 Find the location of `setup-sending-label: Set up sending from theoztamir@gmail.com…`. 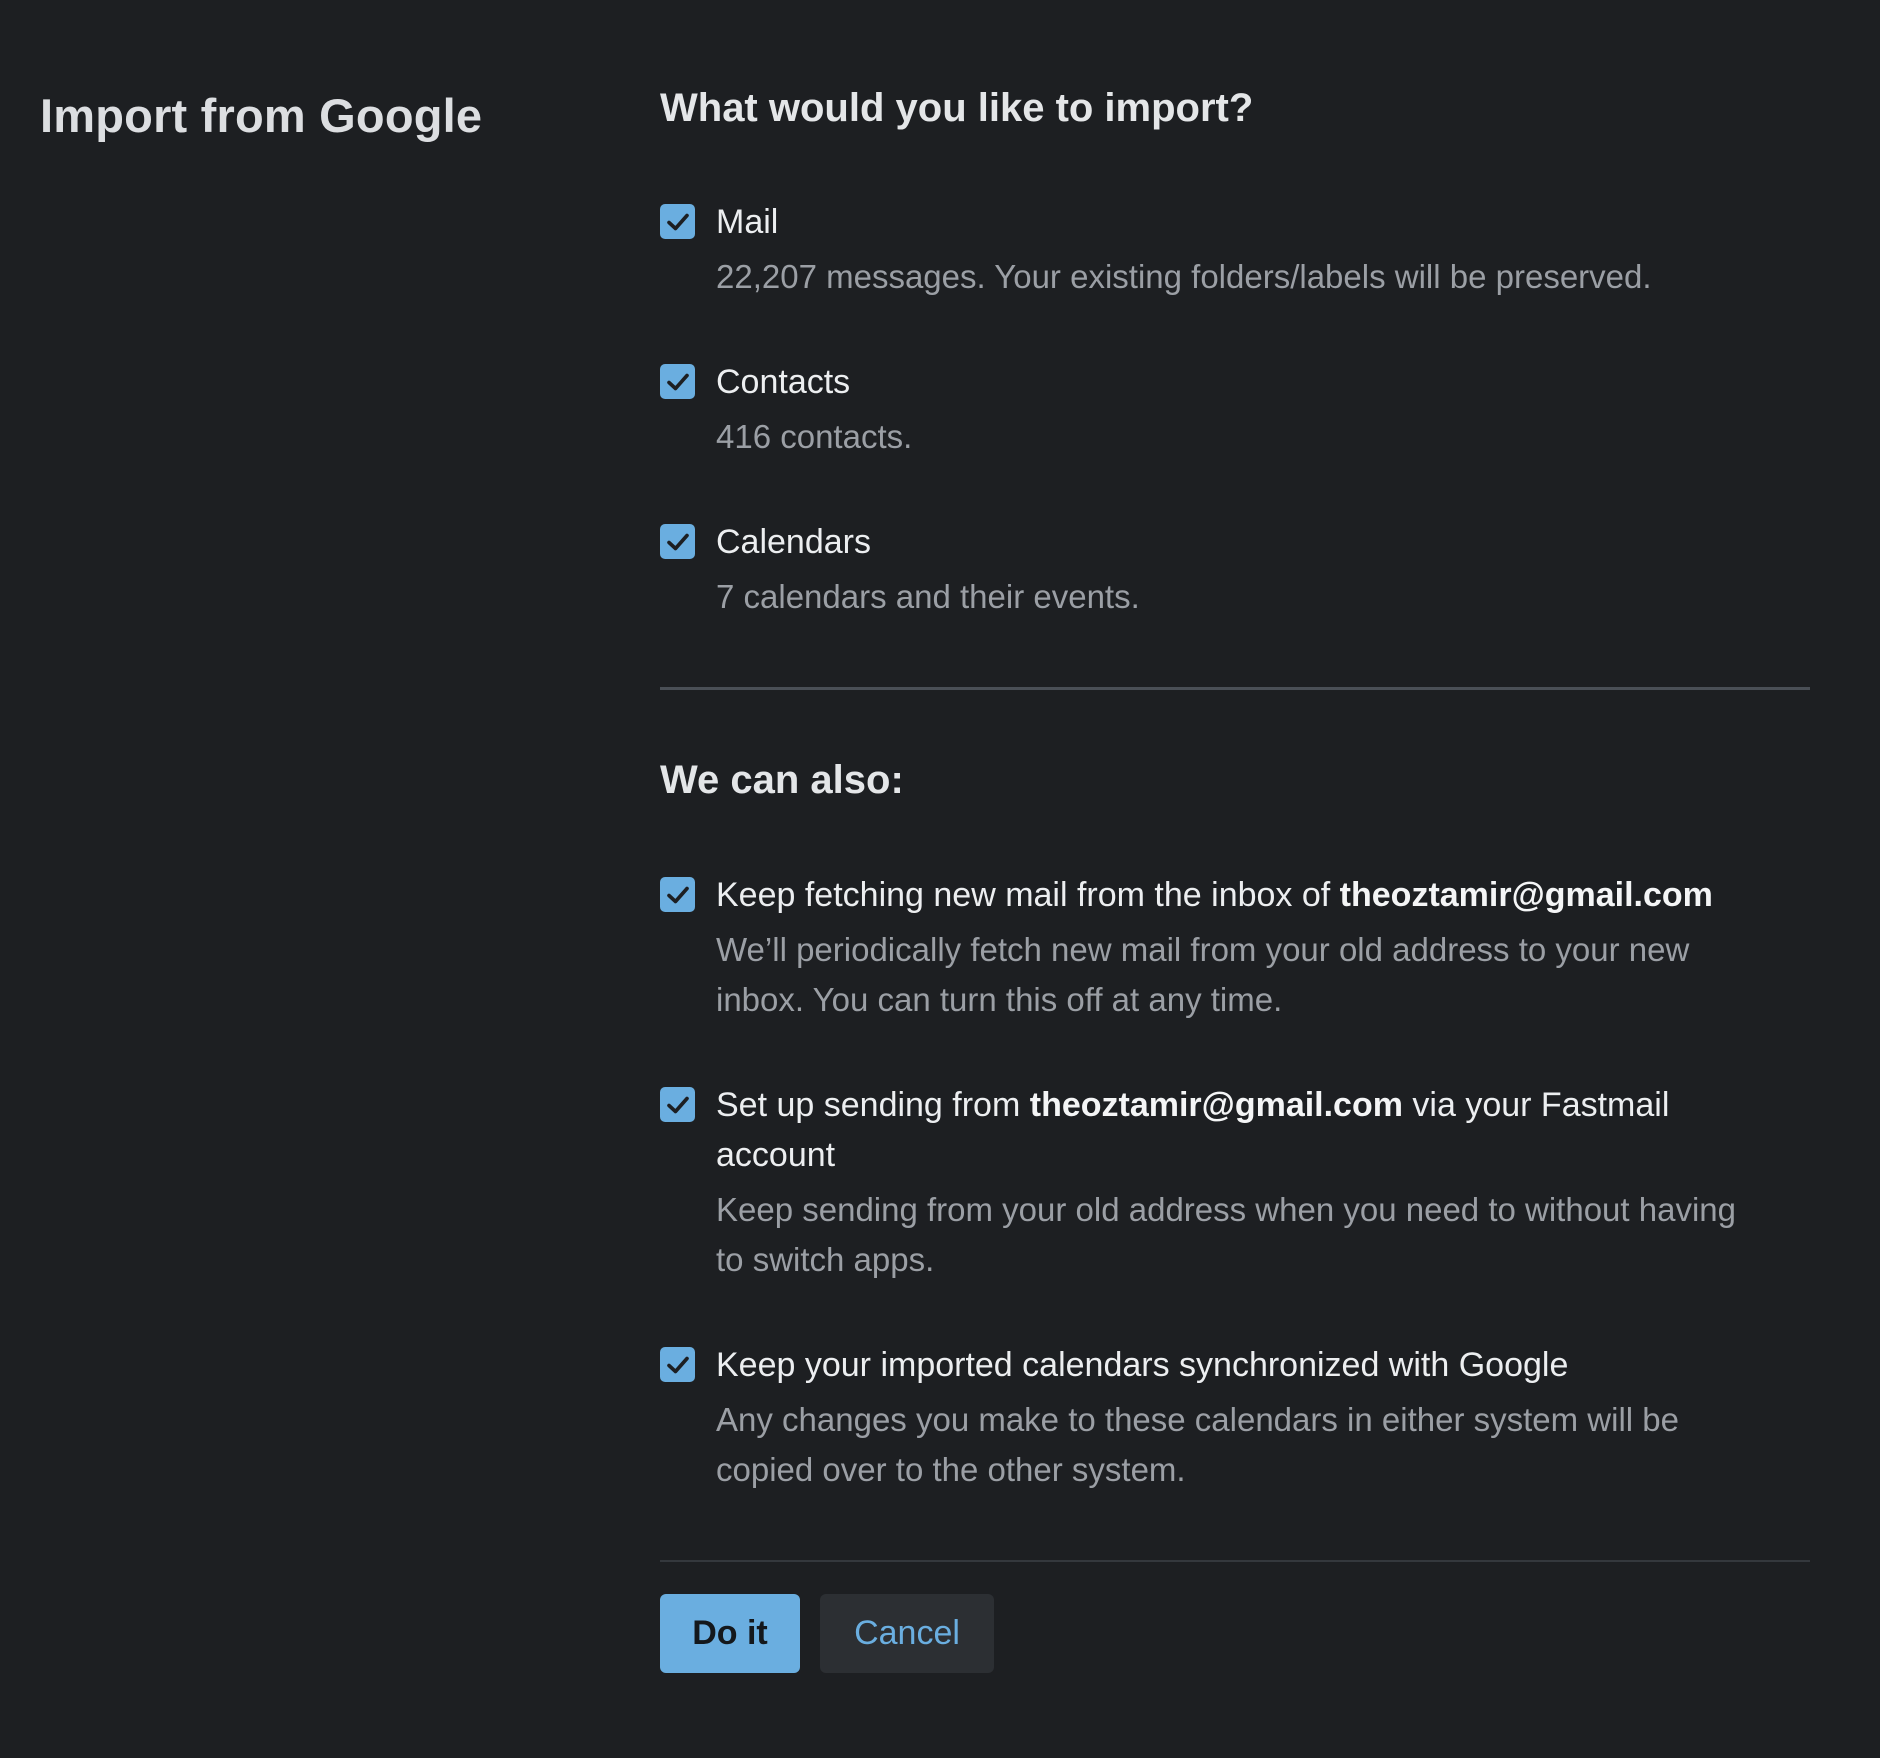

setup-sending-label: Set up sending from theoztamir@gmail.com… is located at coordinates (1216, 1130).